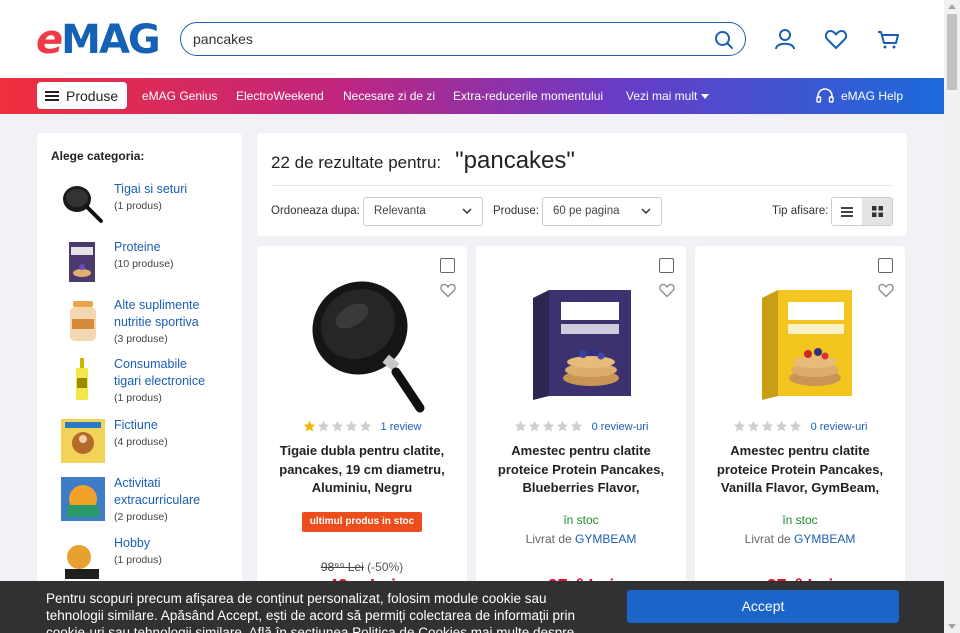 This screenshot has height=633, width=960. Describe the element at coordinates (872, 96) in the screenshot. I see `help-label: eMAG Help` at that location.